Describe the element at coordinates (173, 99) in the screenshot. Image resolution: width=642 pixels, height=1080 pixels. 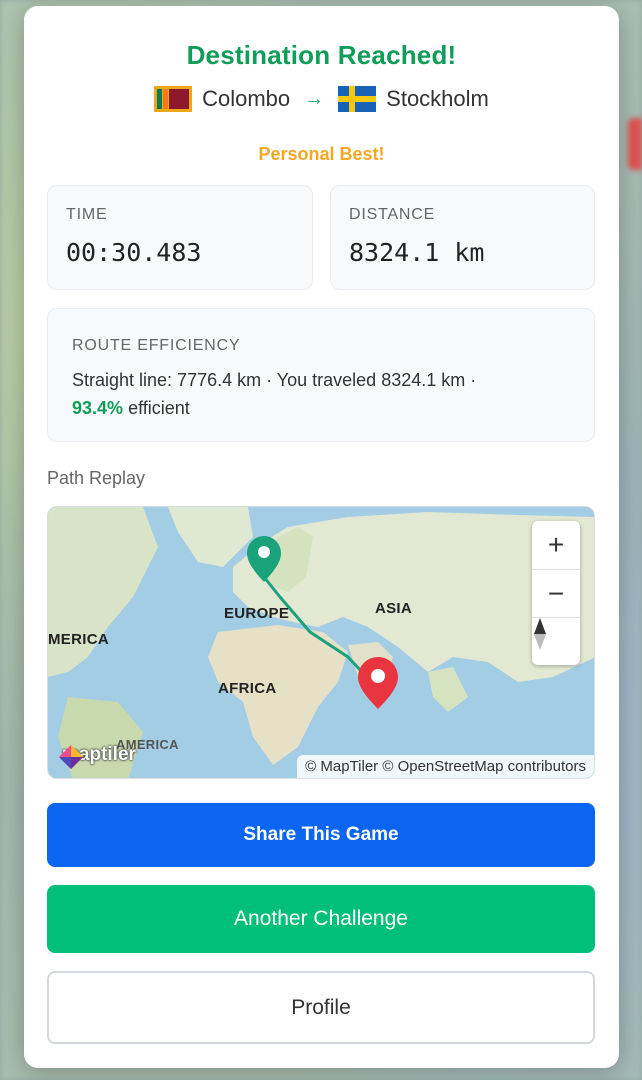
I see `sri-lanka-flag-icon` at that location.